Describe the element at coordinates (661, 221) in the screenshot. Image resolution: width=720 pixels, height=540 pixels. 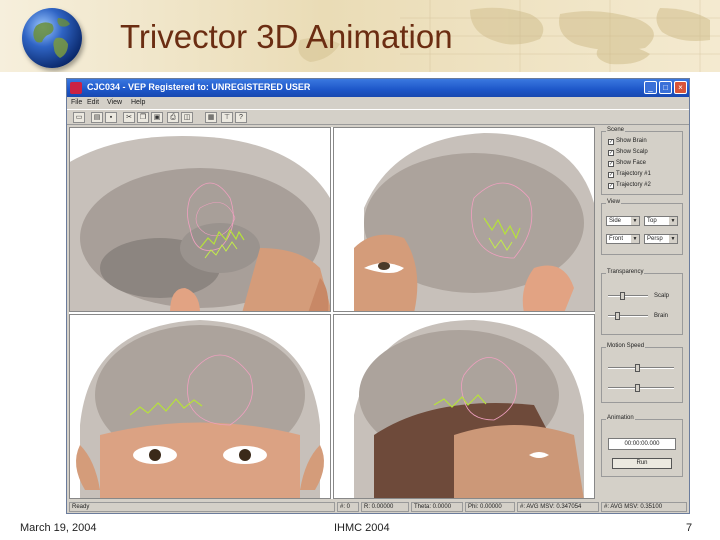
I see `view-select-2: Top ▼` at that location.